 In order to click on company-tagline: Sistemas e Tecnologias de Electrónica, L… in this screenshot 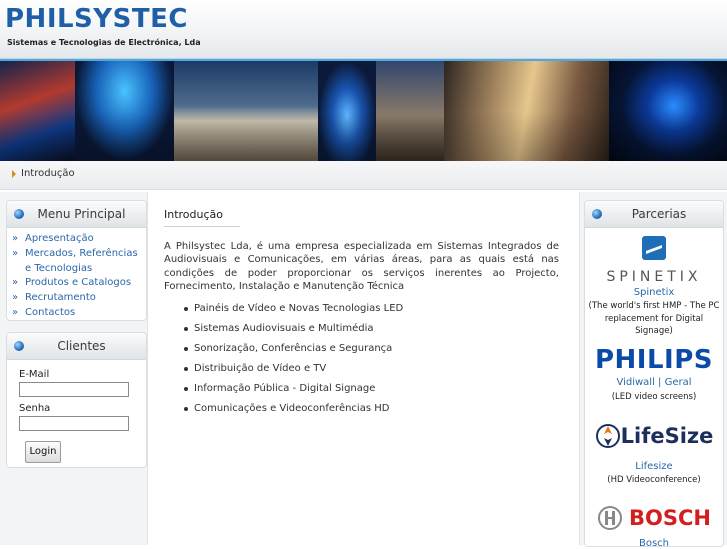, I will do `click(104, 42)`.